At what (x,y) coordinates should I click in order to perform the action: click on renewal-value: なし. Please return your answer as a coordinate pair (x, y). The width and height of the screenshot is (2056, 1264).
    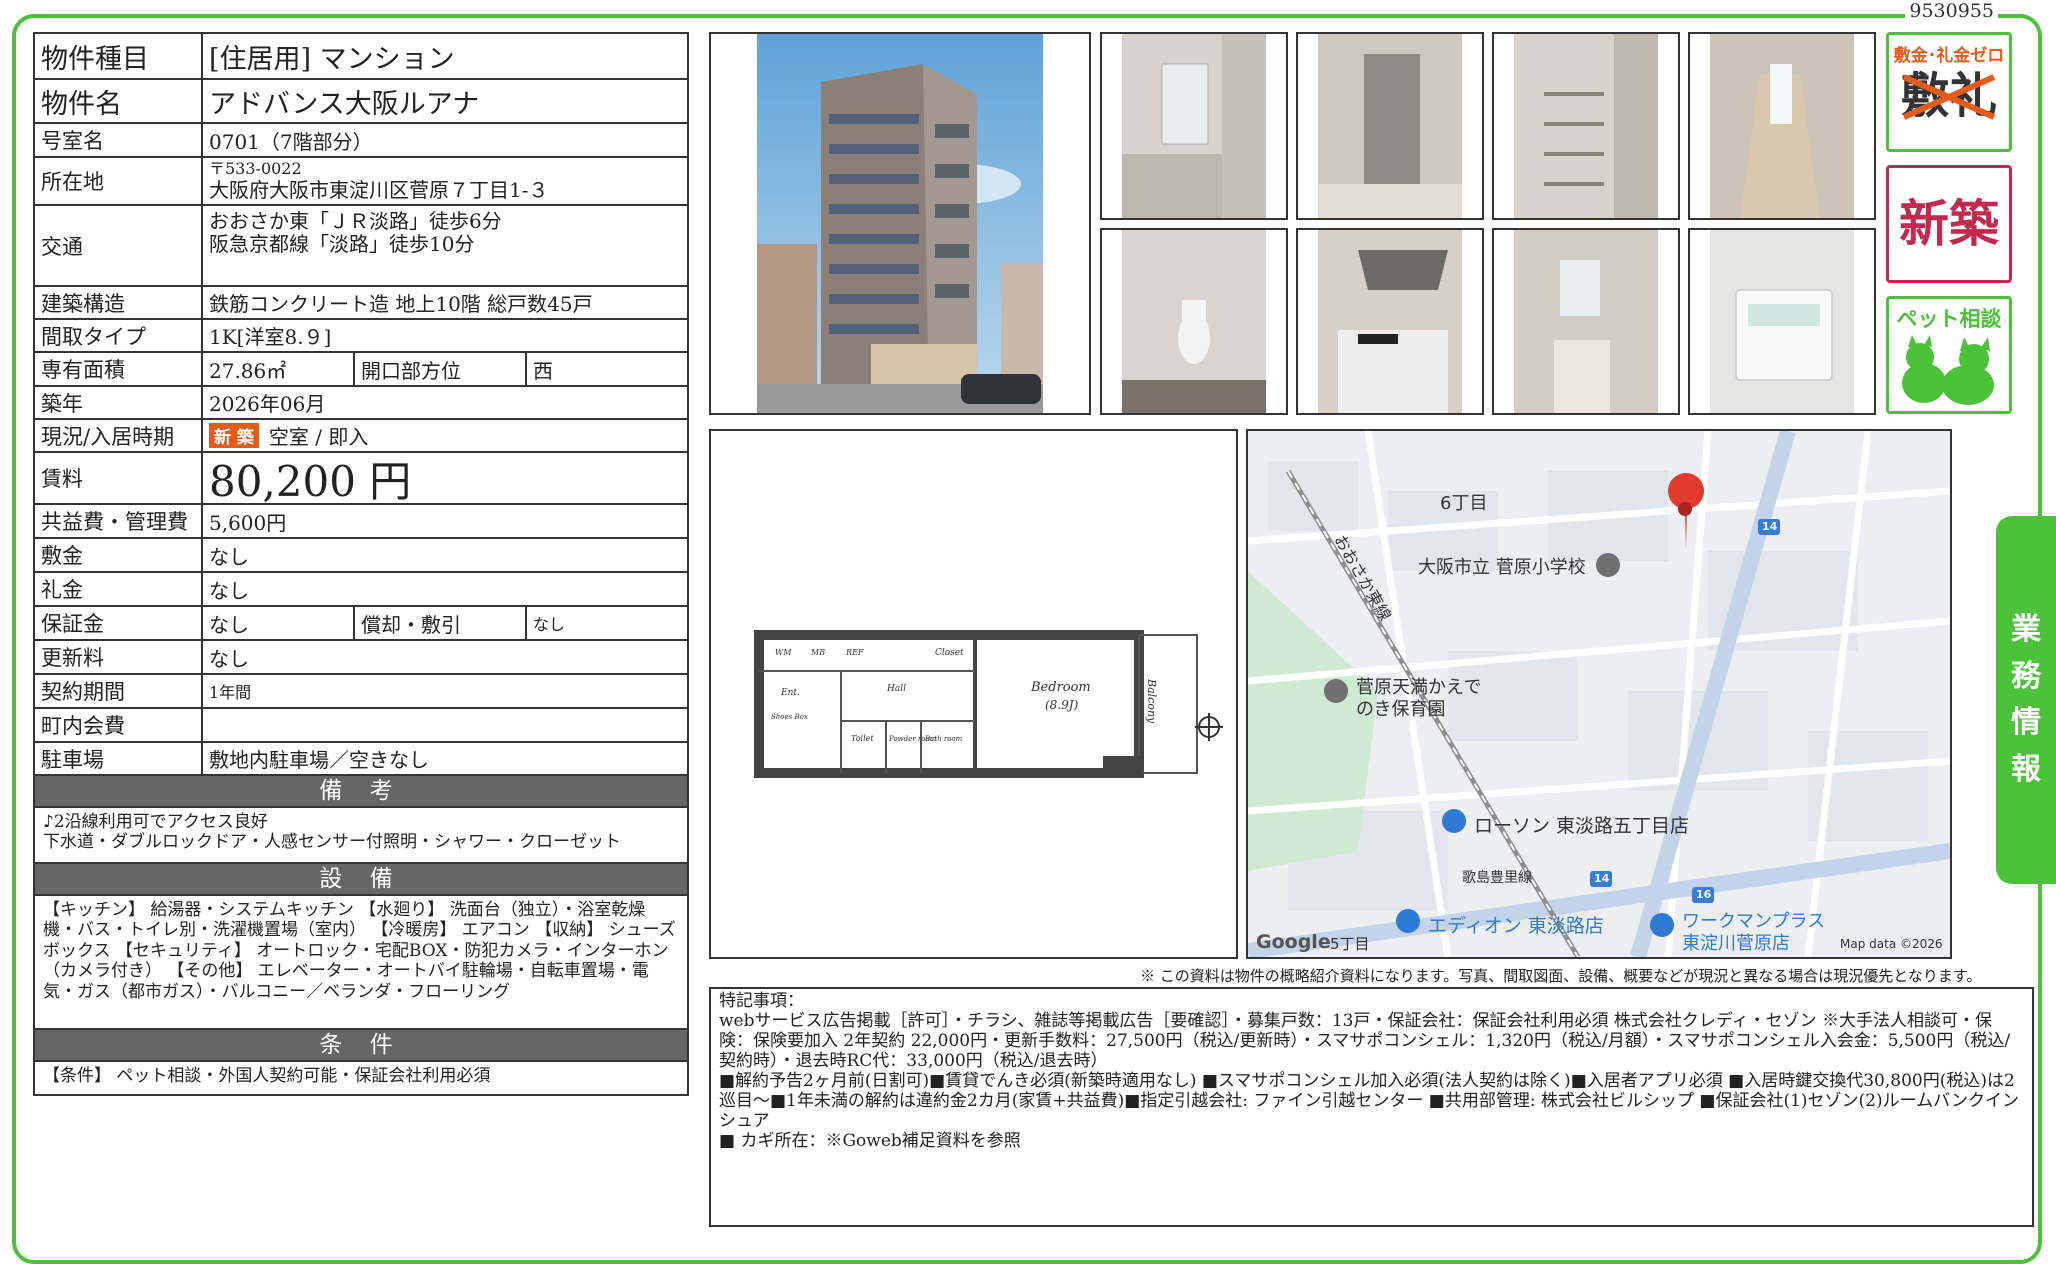
    Looking at the image, I should click on (229, 658).